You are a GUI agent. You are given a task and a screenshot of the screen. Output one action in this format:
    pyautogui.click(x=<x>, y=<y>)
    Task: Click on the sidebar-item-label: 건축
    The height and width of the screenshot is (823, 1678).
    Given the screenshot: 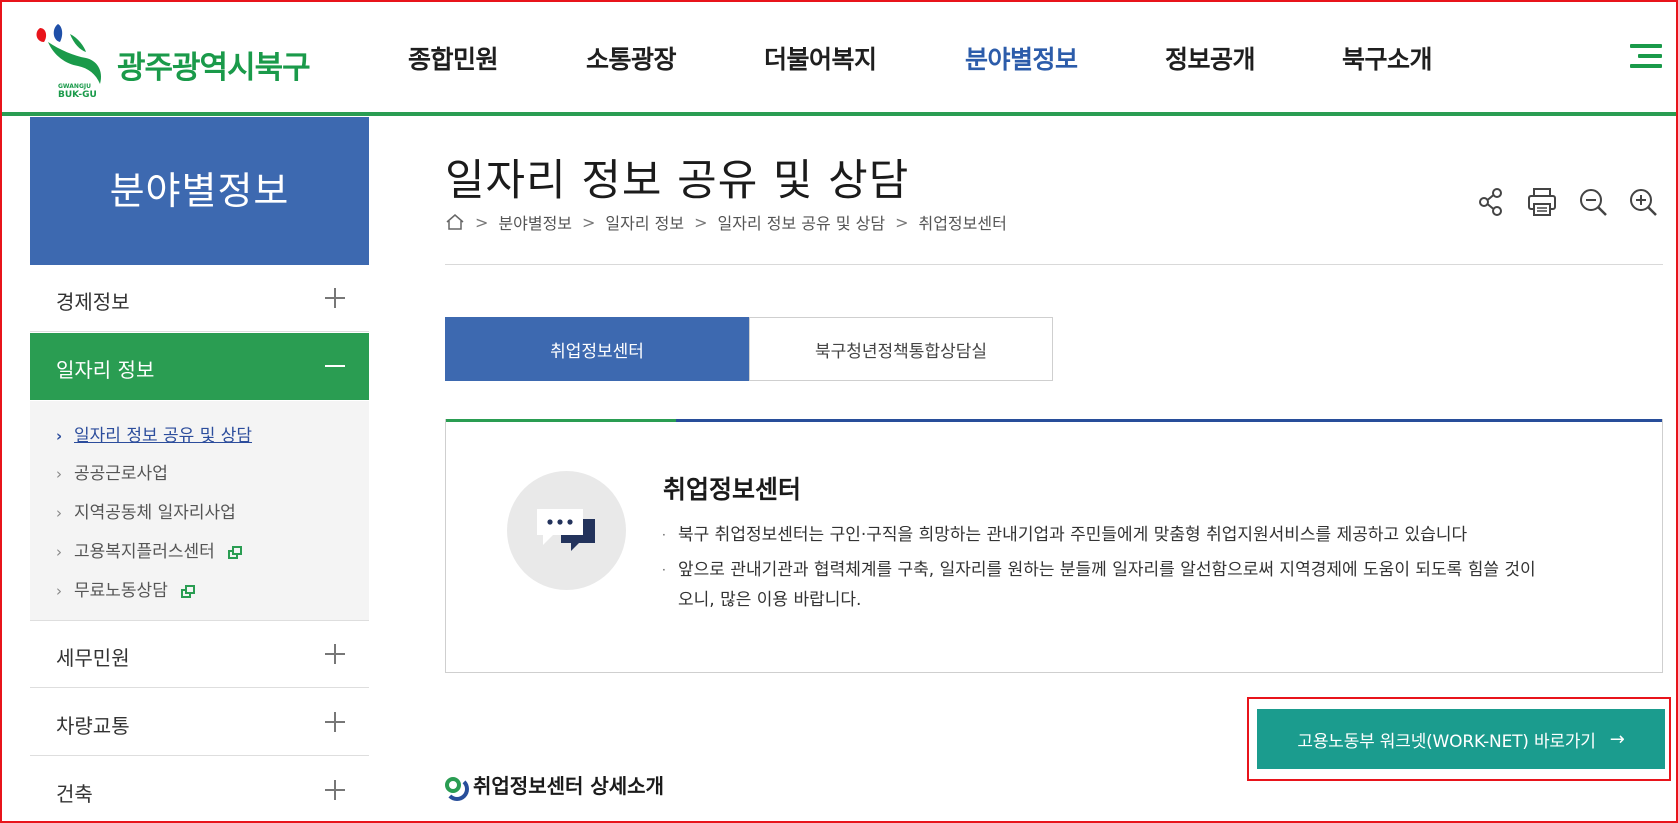 What is the action you would take?
    pyautogui.click(x=74, y=794)
    